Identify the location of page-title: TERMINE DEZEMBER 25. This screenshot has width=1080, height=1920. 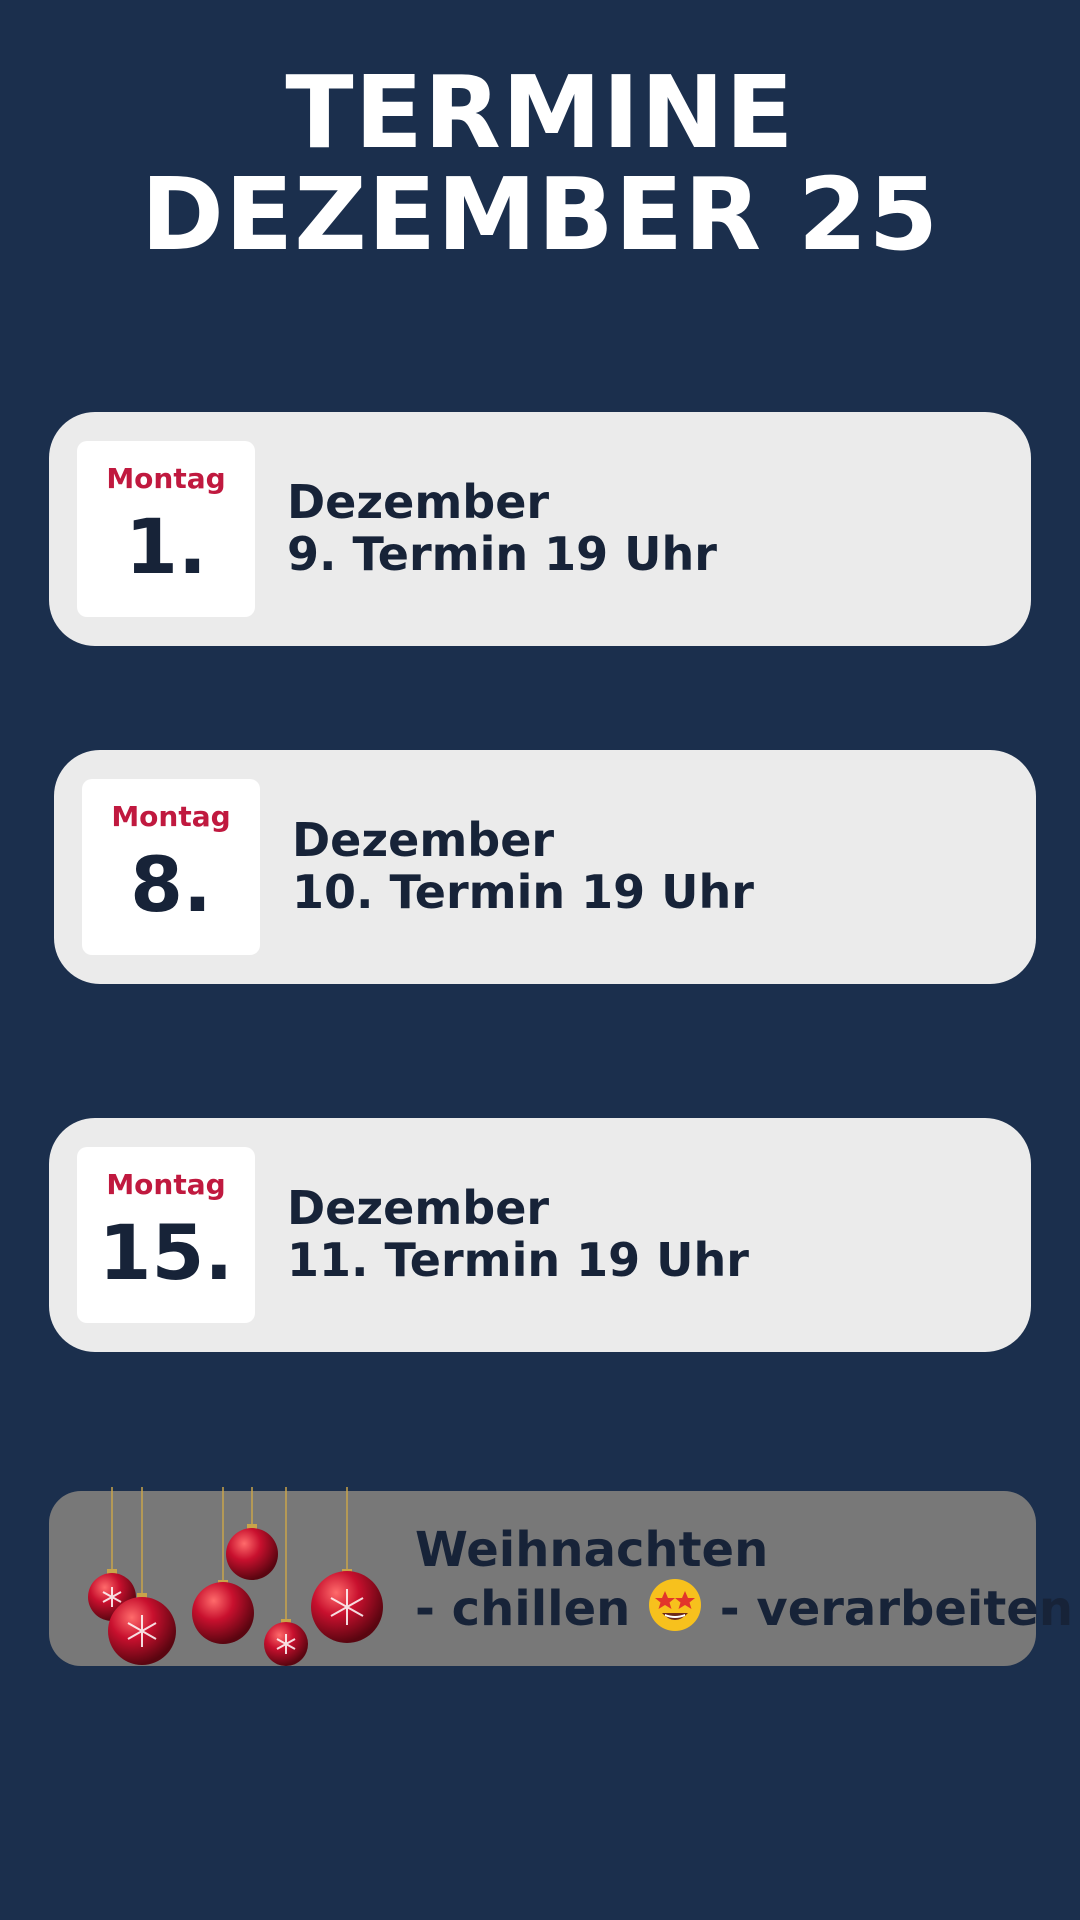
(540, 164).